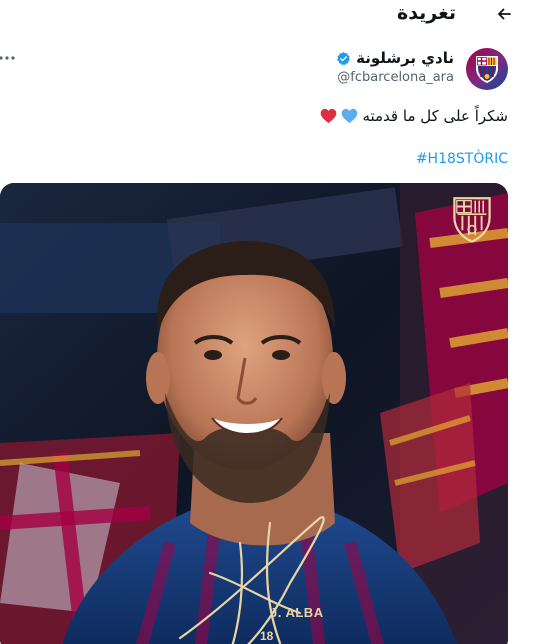 This screenshot has height=644, width=534. I want to click on avatar, so click(487, 69).